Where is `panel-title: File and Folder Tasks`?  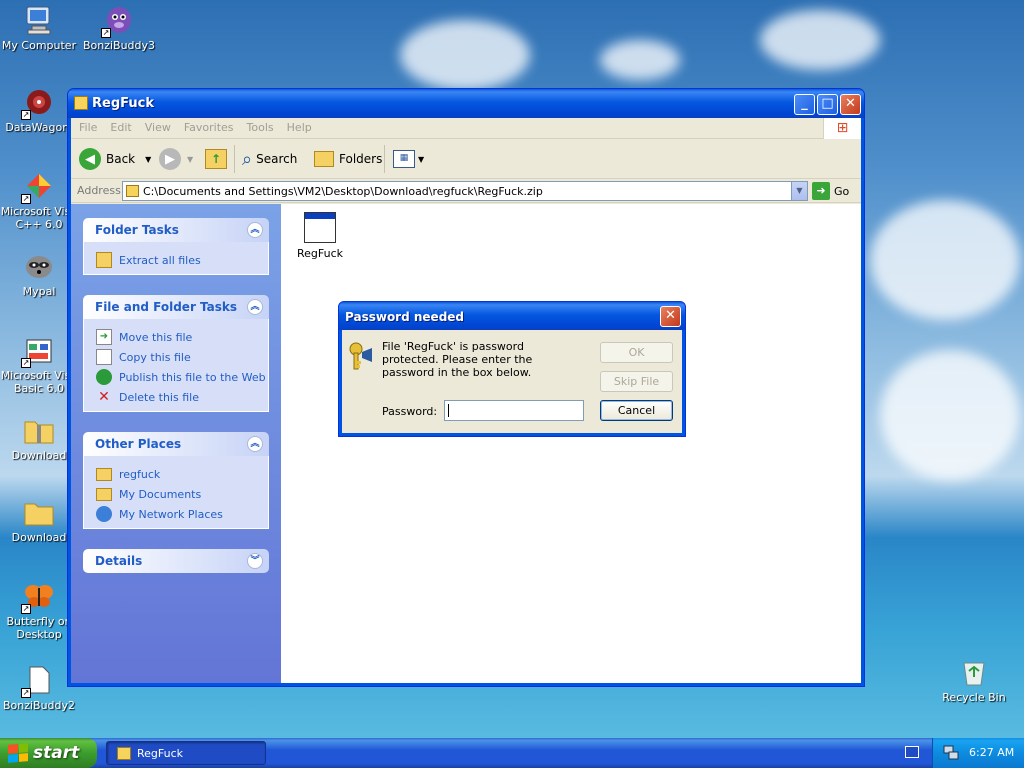
panel-title: File and Folder Tasks is located at coordinates (166, 307).